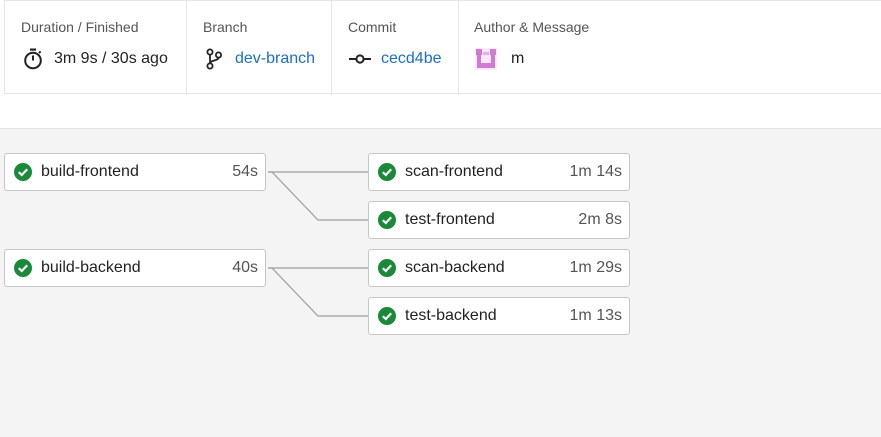 The height and width of the screenshot is (437, 881). What do you see at coordinates (499, 59) in the screenshot?
I see `author-value-row: m` at bounding box center [499, 59].